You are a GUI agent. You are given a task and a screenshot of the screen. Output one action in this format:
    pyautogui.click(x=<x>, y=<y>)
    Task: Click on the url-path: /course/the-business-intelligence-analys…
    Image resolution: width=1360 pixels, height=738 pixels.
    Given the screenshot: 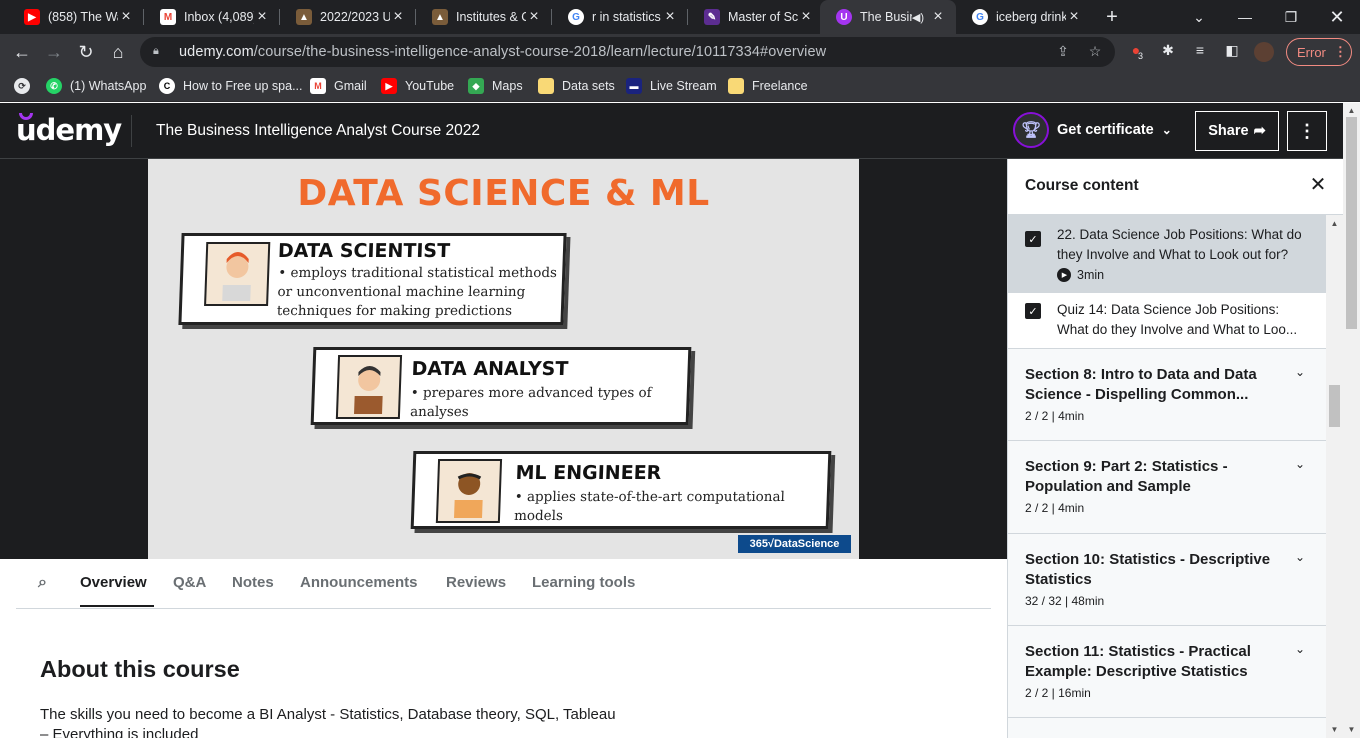 What is the action you would take?
    pyautogui.click(x=540, y=52)
    